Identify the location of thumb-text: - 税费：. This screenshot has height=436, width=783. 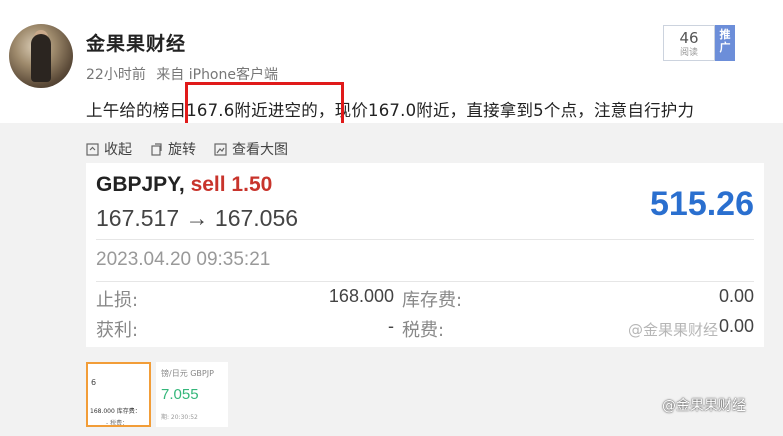
(117, 423).